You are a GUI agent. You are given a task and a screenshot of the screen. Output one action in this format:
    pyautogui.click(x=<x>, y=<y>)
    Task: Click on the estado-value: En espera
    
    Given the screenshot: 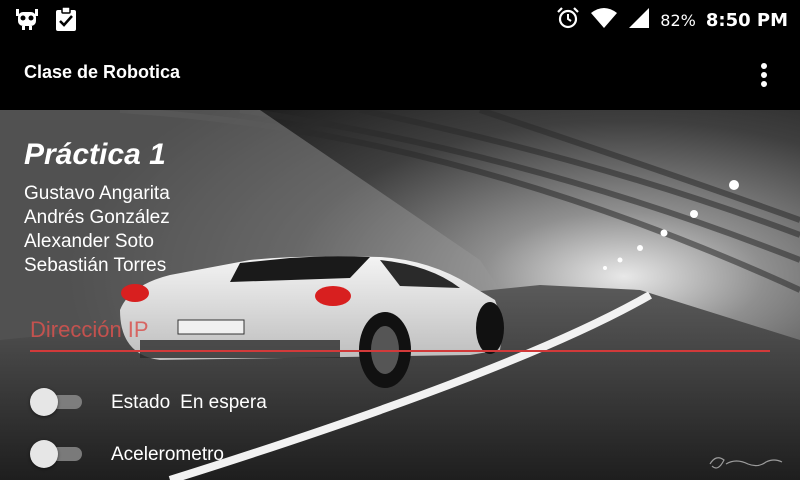 What is the action you would take?
    pyautogui.click(x=223, y=402)
    